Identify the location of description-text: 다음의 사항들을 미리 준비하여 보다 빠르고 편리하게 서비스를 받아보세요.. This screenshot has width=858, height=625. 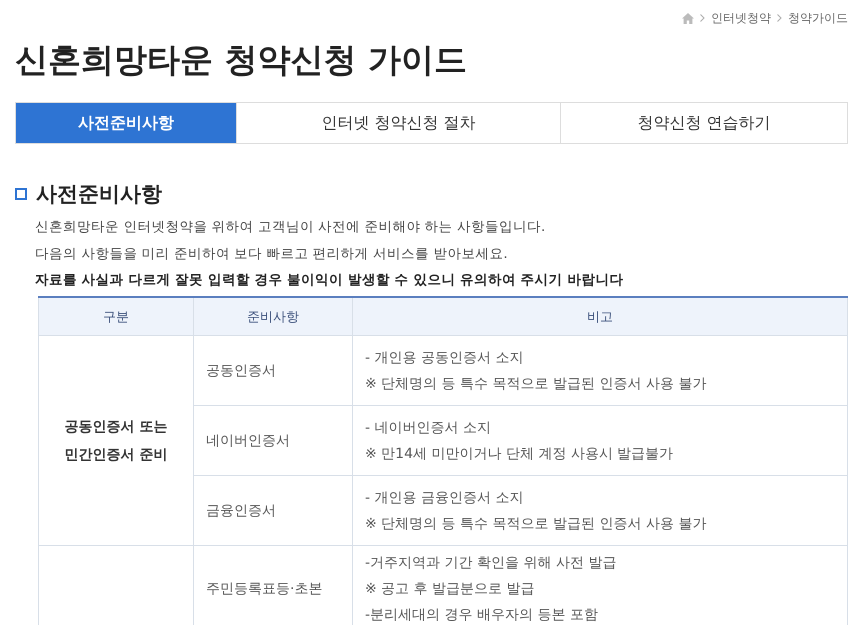
(272, 254).